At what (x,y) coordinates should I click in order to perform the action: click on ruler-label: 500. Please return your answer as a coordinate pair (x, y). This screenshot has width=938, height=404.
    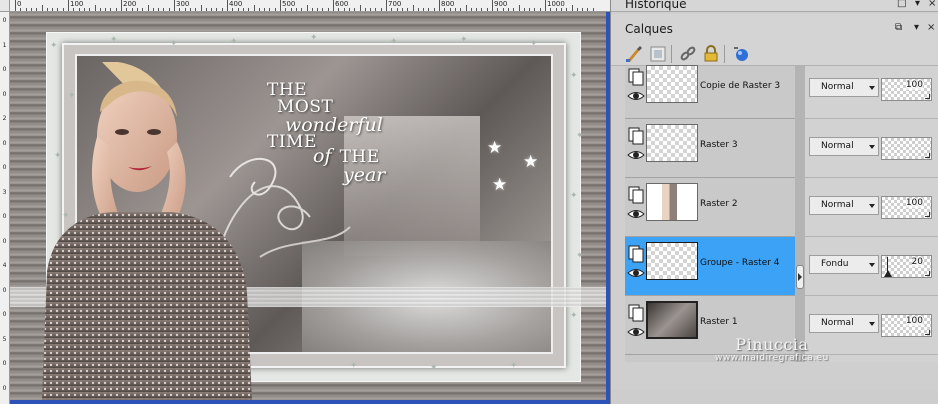
    Looking at the image, I should click on (289, 4).